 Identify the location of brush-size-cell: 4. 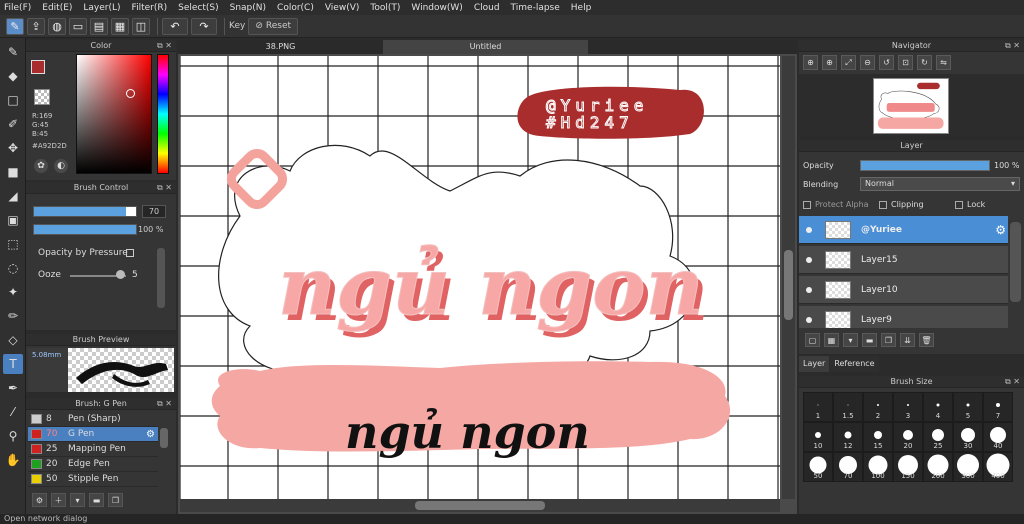
(938, 407).